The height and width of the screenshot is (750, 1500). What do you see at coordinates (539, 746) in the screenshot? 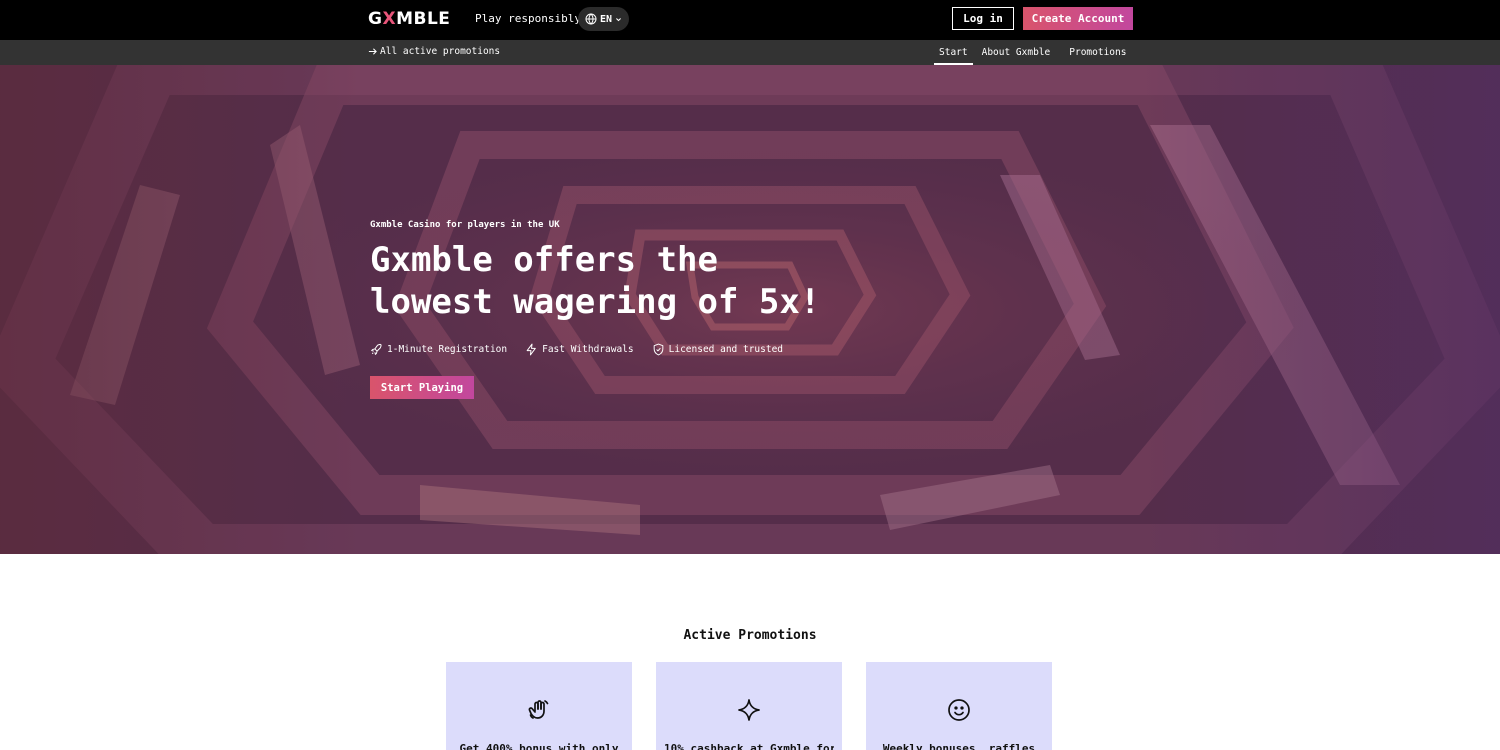
I see `promotion-card-text: Get 400% bonus with only` at bounding box center [539, 746].